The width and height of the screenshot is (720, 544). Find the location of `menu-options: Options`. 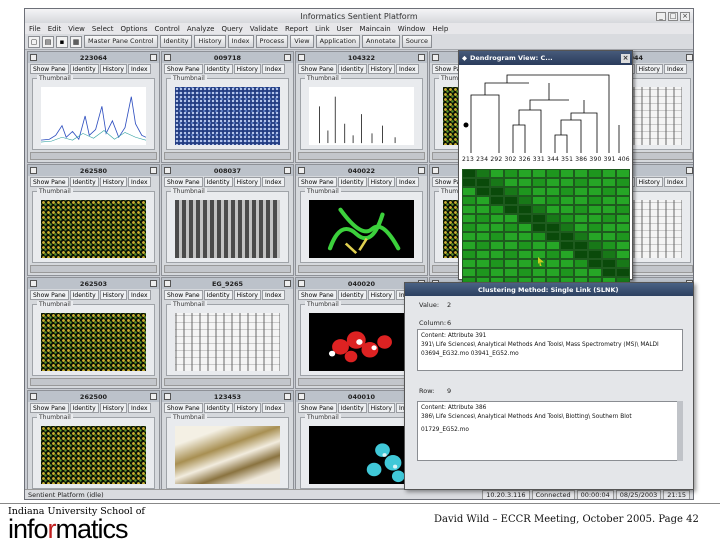

menu-options: Options is located at coordinates (134, 29).